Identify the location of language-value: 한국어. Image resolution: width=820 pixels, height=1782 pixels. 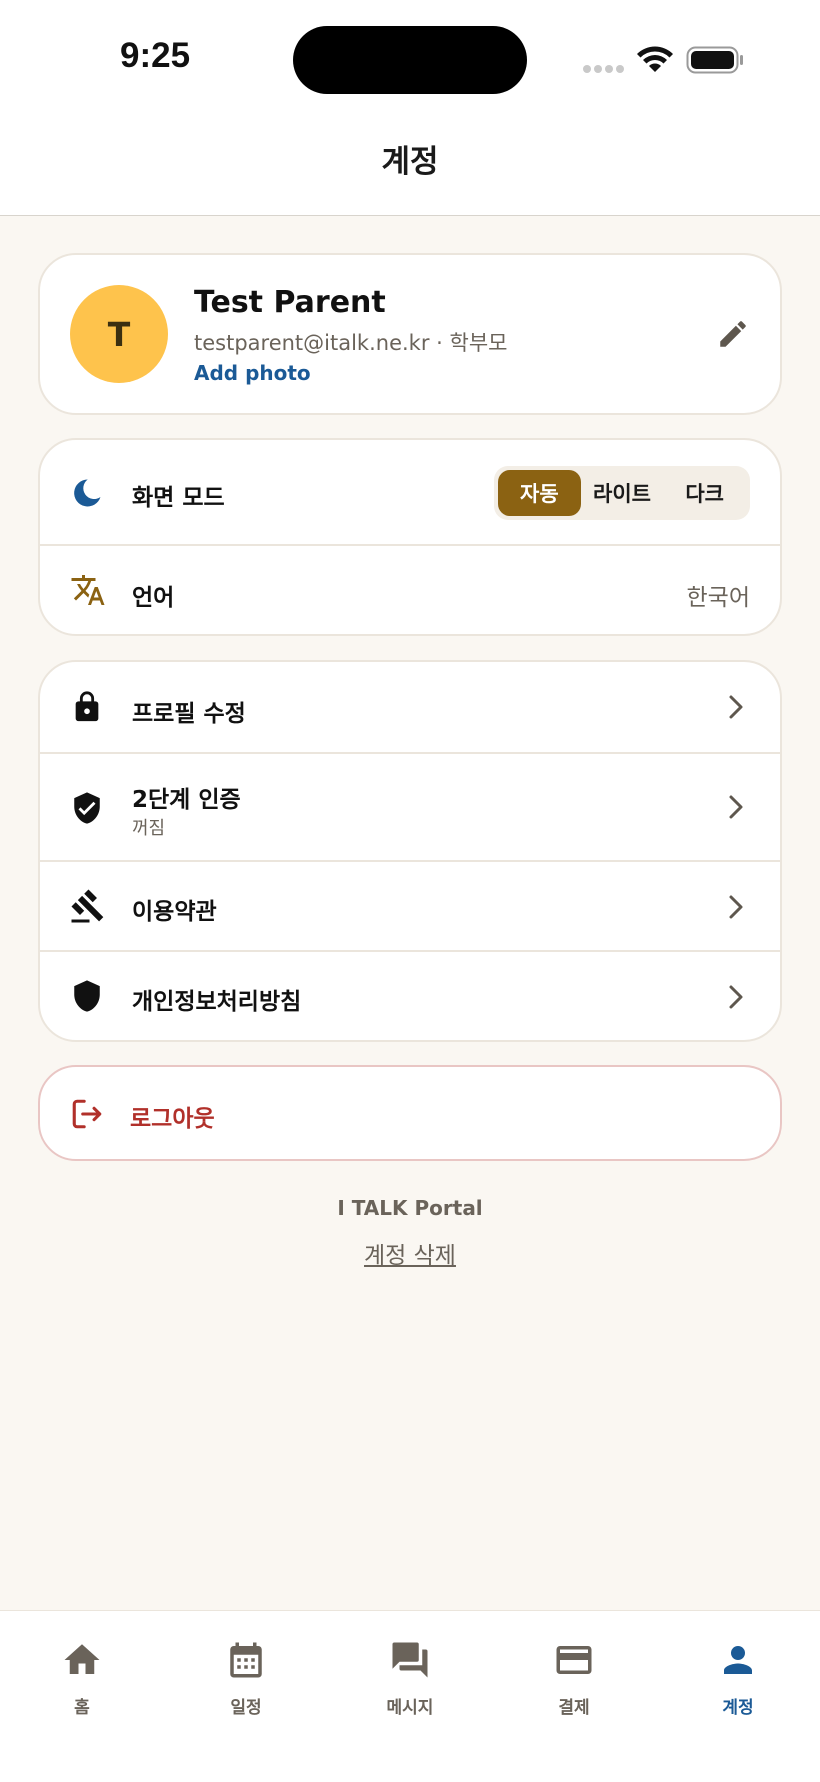
(718, 598).